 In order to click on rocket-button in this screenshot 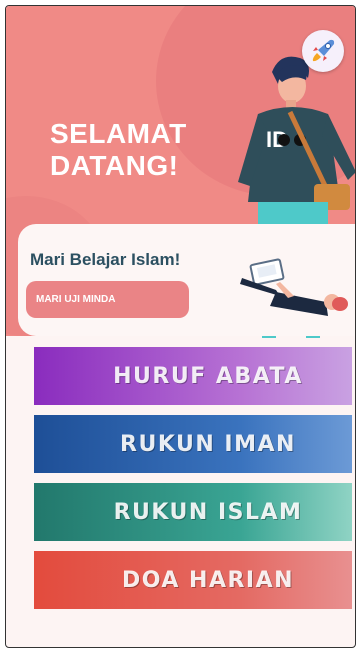, I will do `click(323, 51)`.